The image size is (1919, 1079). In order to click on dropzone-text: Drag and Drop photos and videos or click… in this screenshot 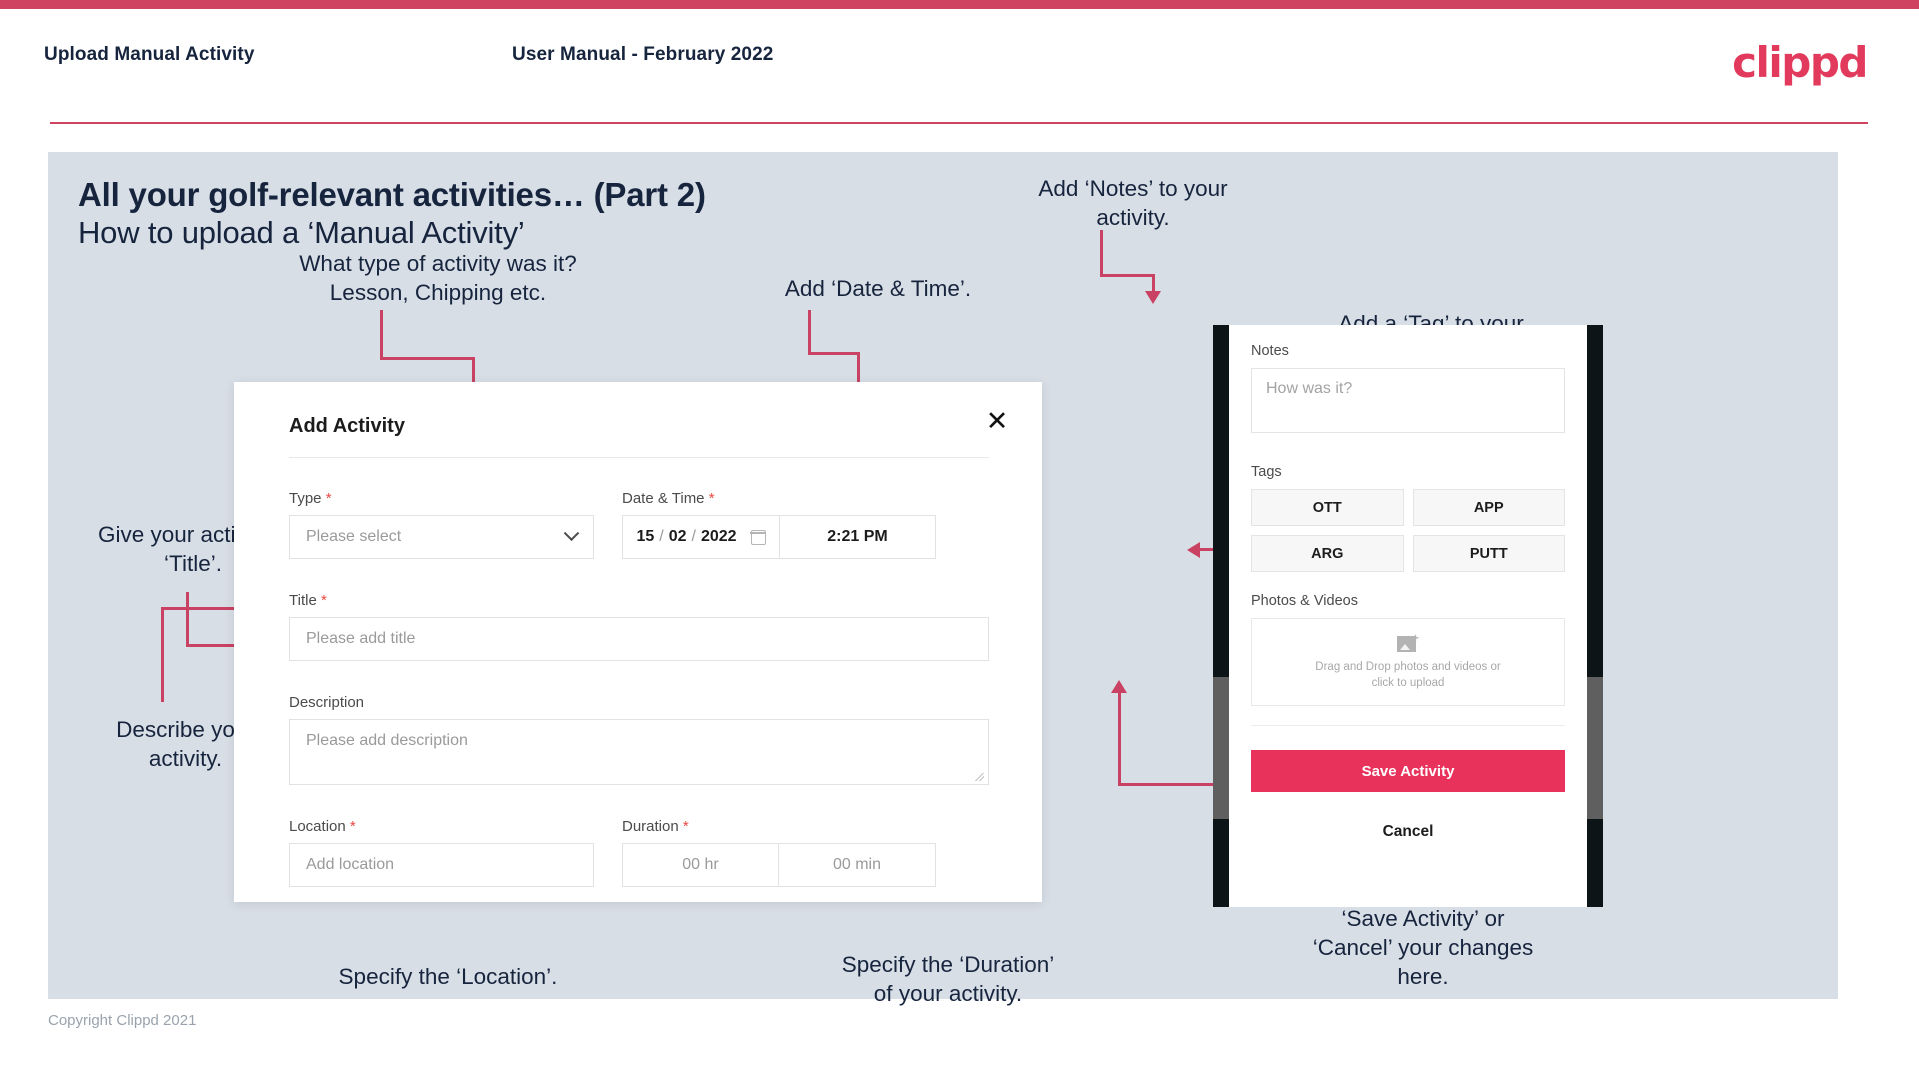, I will do `click(1407, 675)`.